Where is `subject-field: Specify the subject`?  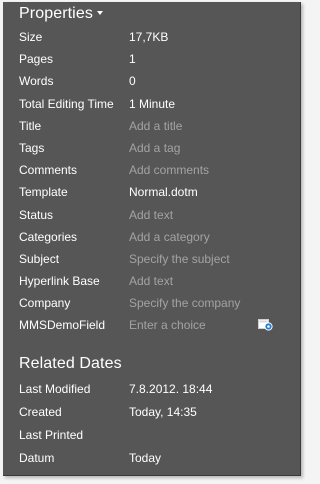
subject-field: Specify the subject is located at coordinates (179, 259).